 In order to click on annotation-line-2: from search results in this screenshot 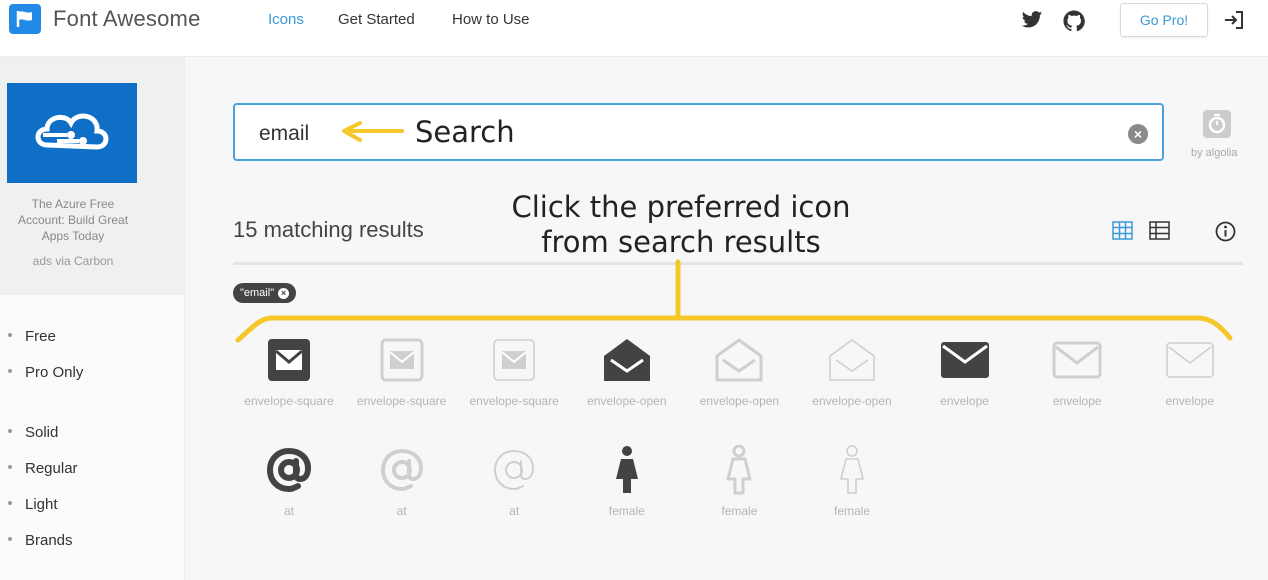, I will do `click(681, 242)`.